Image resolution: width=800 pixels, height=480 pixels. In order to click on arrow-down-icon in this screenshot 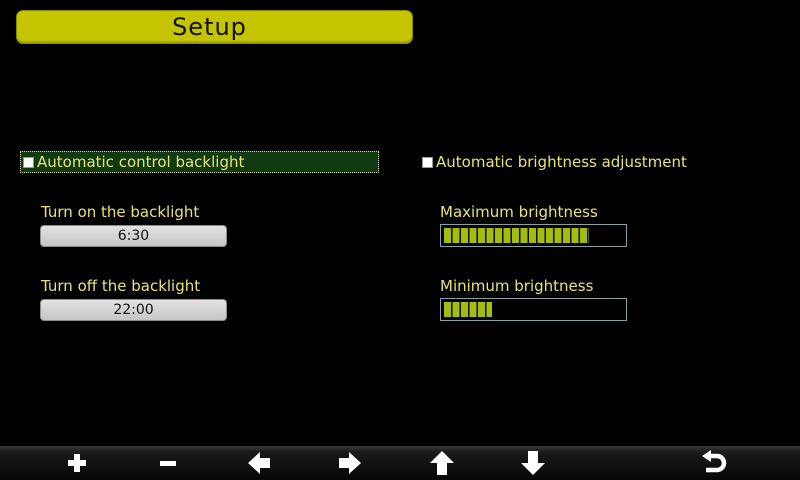, I will do `click(533, 463)`.